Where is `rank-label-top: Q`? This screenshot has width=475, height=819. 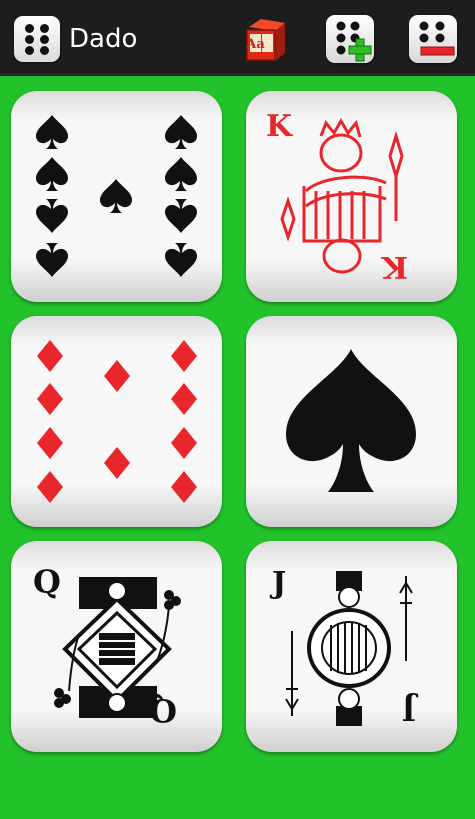 rank-label-top: Q is located at coordinates (47, 582).